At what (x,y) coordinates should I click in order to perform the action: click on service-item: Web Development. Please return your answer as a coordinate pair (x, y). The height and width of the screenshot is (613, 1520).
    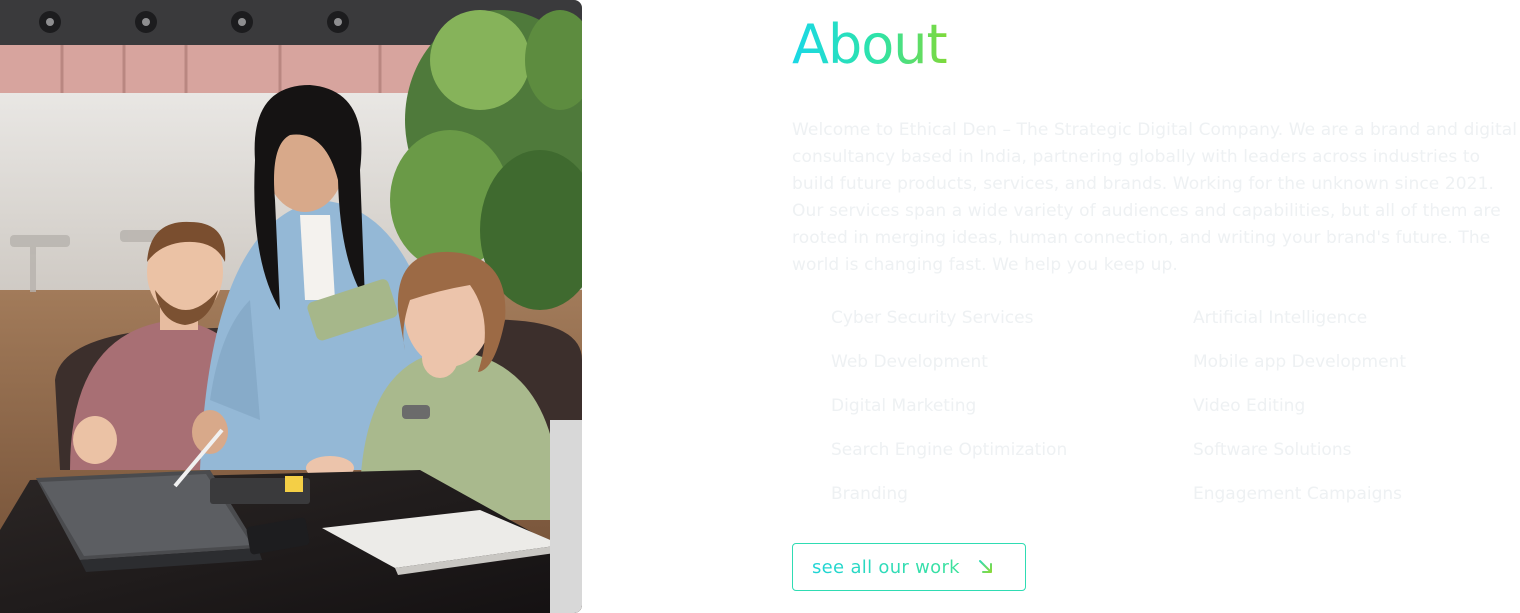
    Looking at the image, I should click on (909, 362).